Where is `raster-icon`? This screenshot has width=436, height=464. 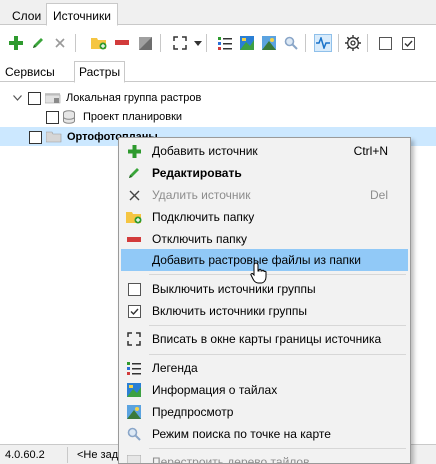
raster-icon is located at coordinates (145, 43).